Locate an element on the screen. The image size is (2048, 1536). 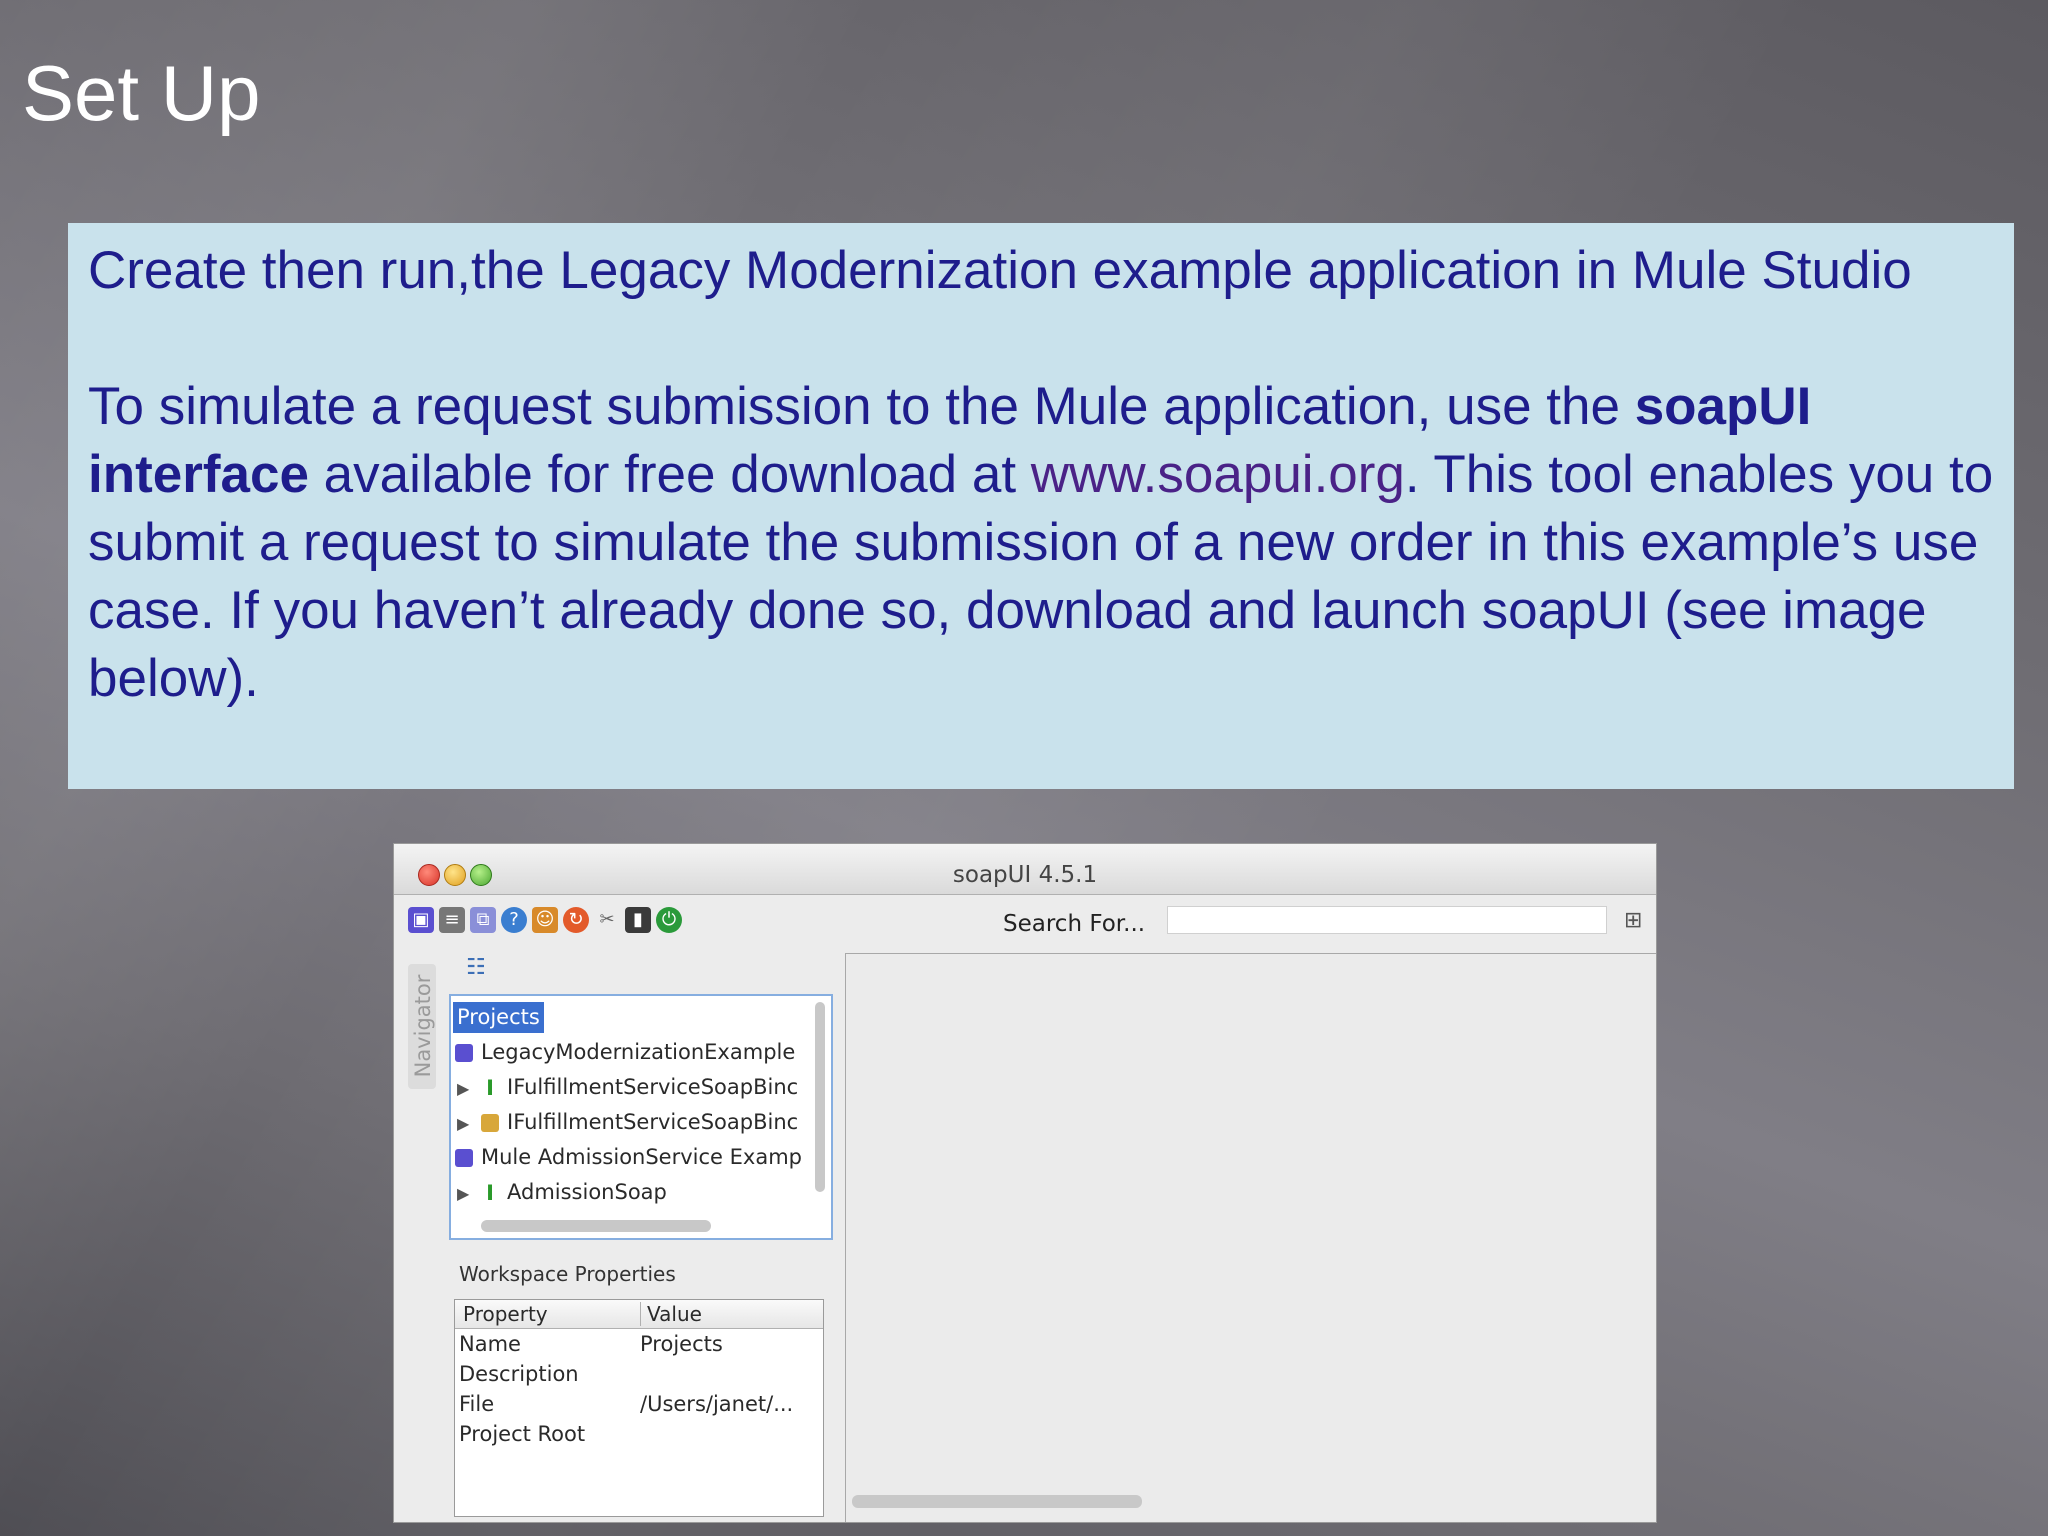
users-icon: ☺ is located at coordinates (545, 920).